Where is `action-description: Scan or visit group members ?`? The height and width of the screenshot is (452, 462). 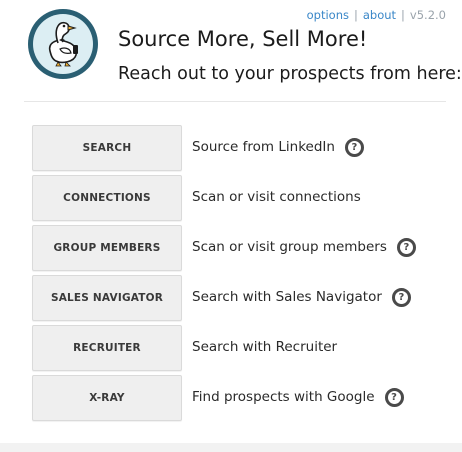 action-description: Scan or visit group members ? is located at coordinates (304, 247).